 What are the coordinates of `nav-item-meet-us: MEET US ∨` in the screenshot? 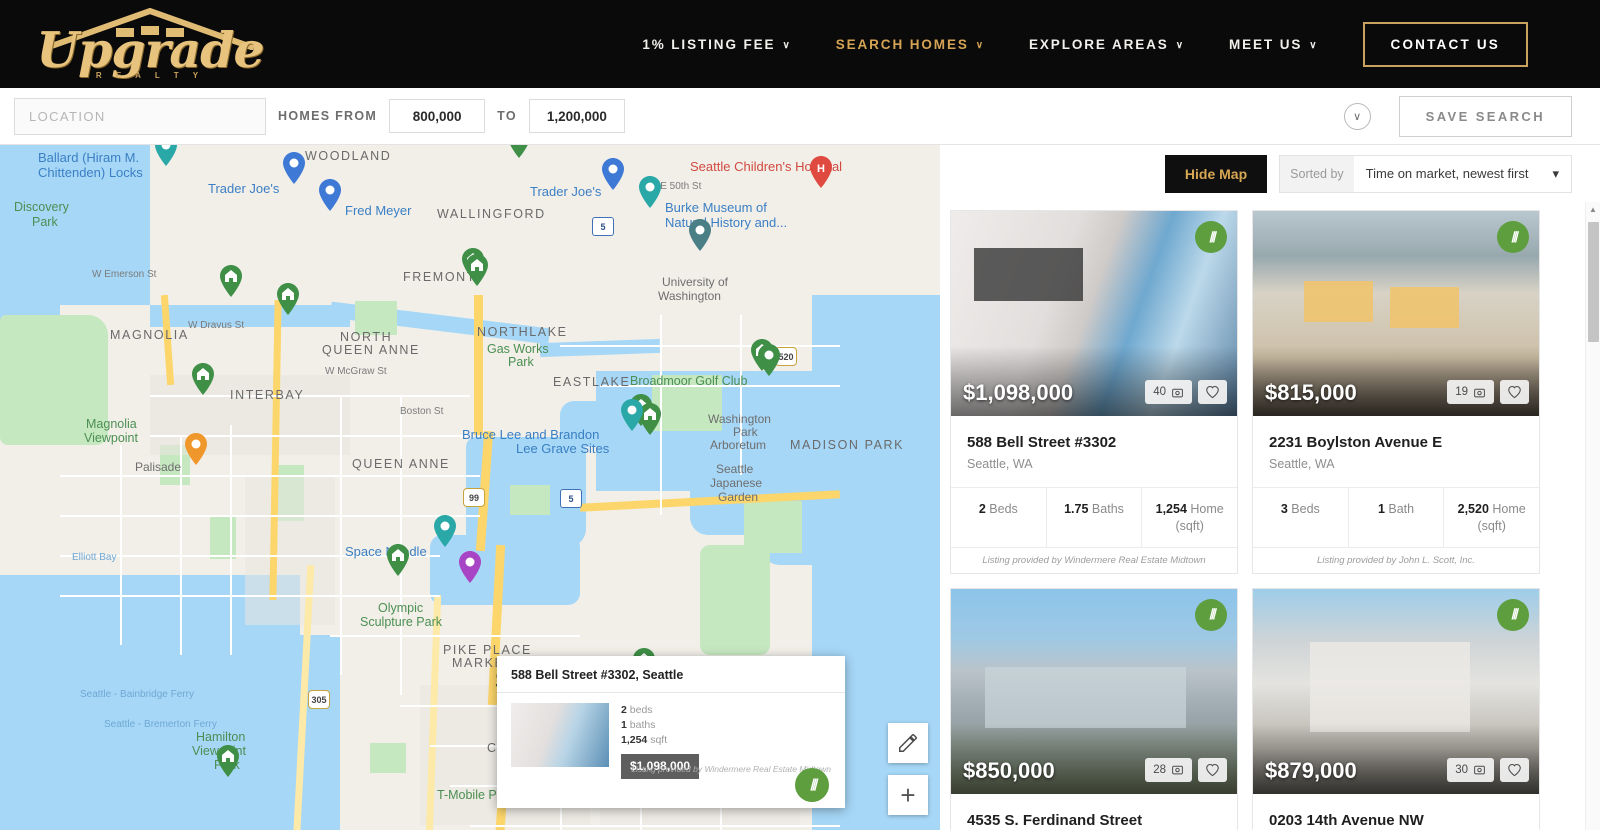 It's located at (1274, 44).